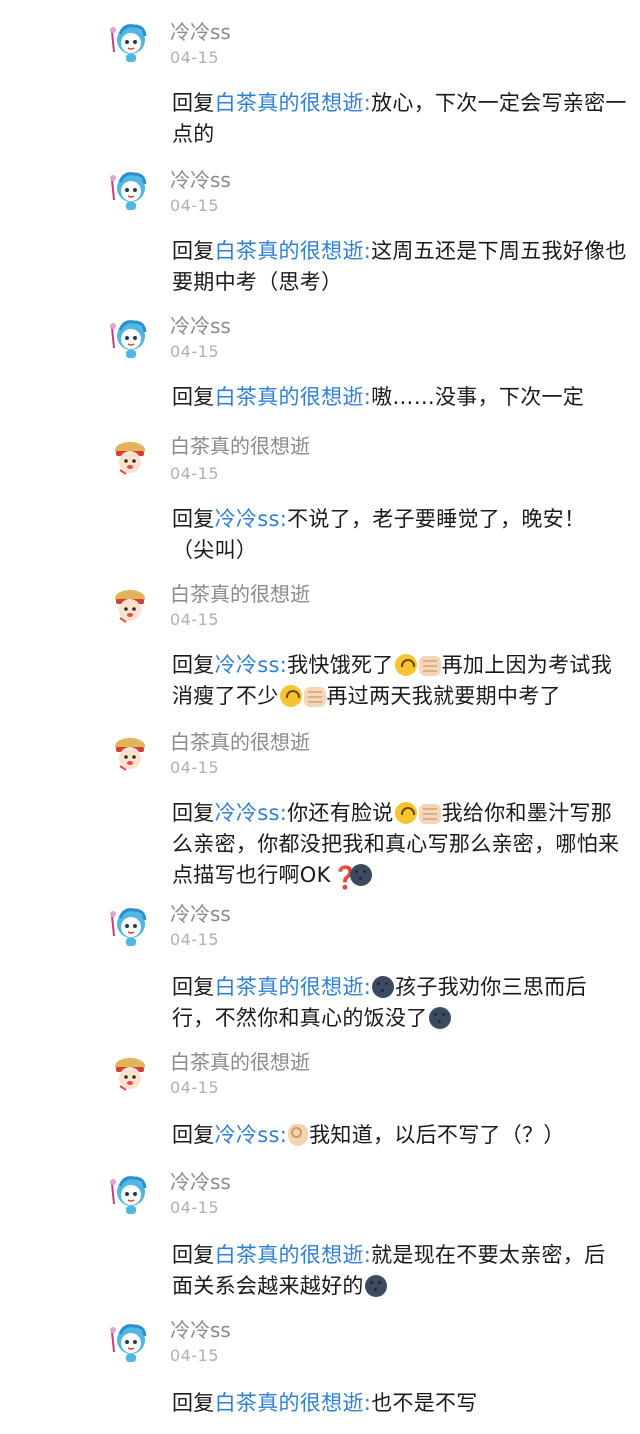 The height and width of the screenshot is (1434, 640). Describe the element at coordinates (379, 534) in the screenshot. I see `reply-text: 回复冷冷ss:不说了，老子要睡觉了，晚安！（尖叫）` at that location.